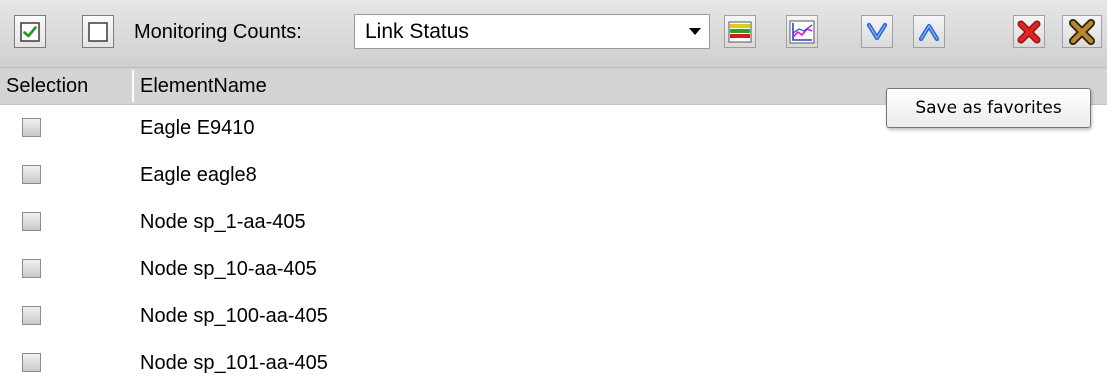  I want to click on checkbox-empty-icon, so click(98, 31).